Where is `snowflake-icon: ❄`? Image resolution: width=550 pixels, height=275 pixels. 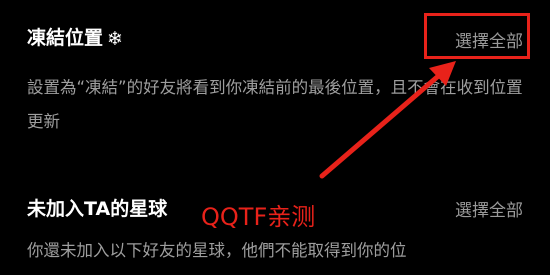 snowflake-icon: ❄ is located at coordinates (115, 39).